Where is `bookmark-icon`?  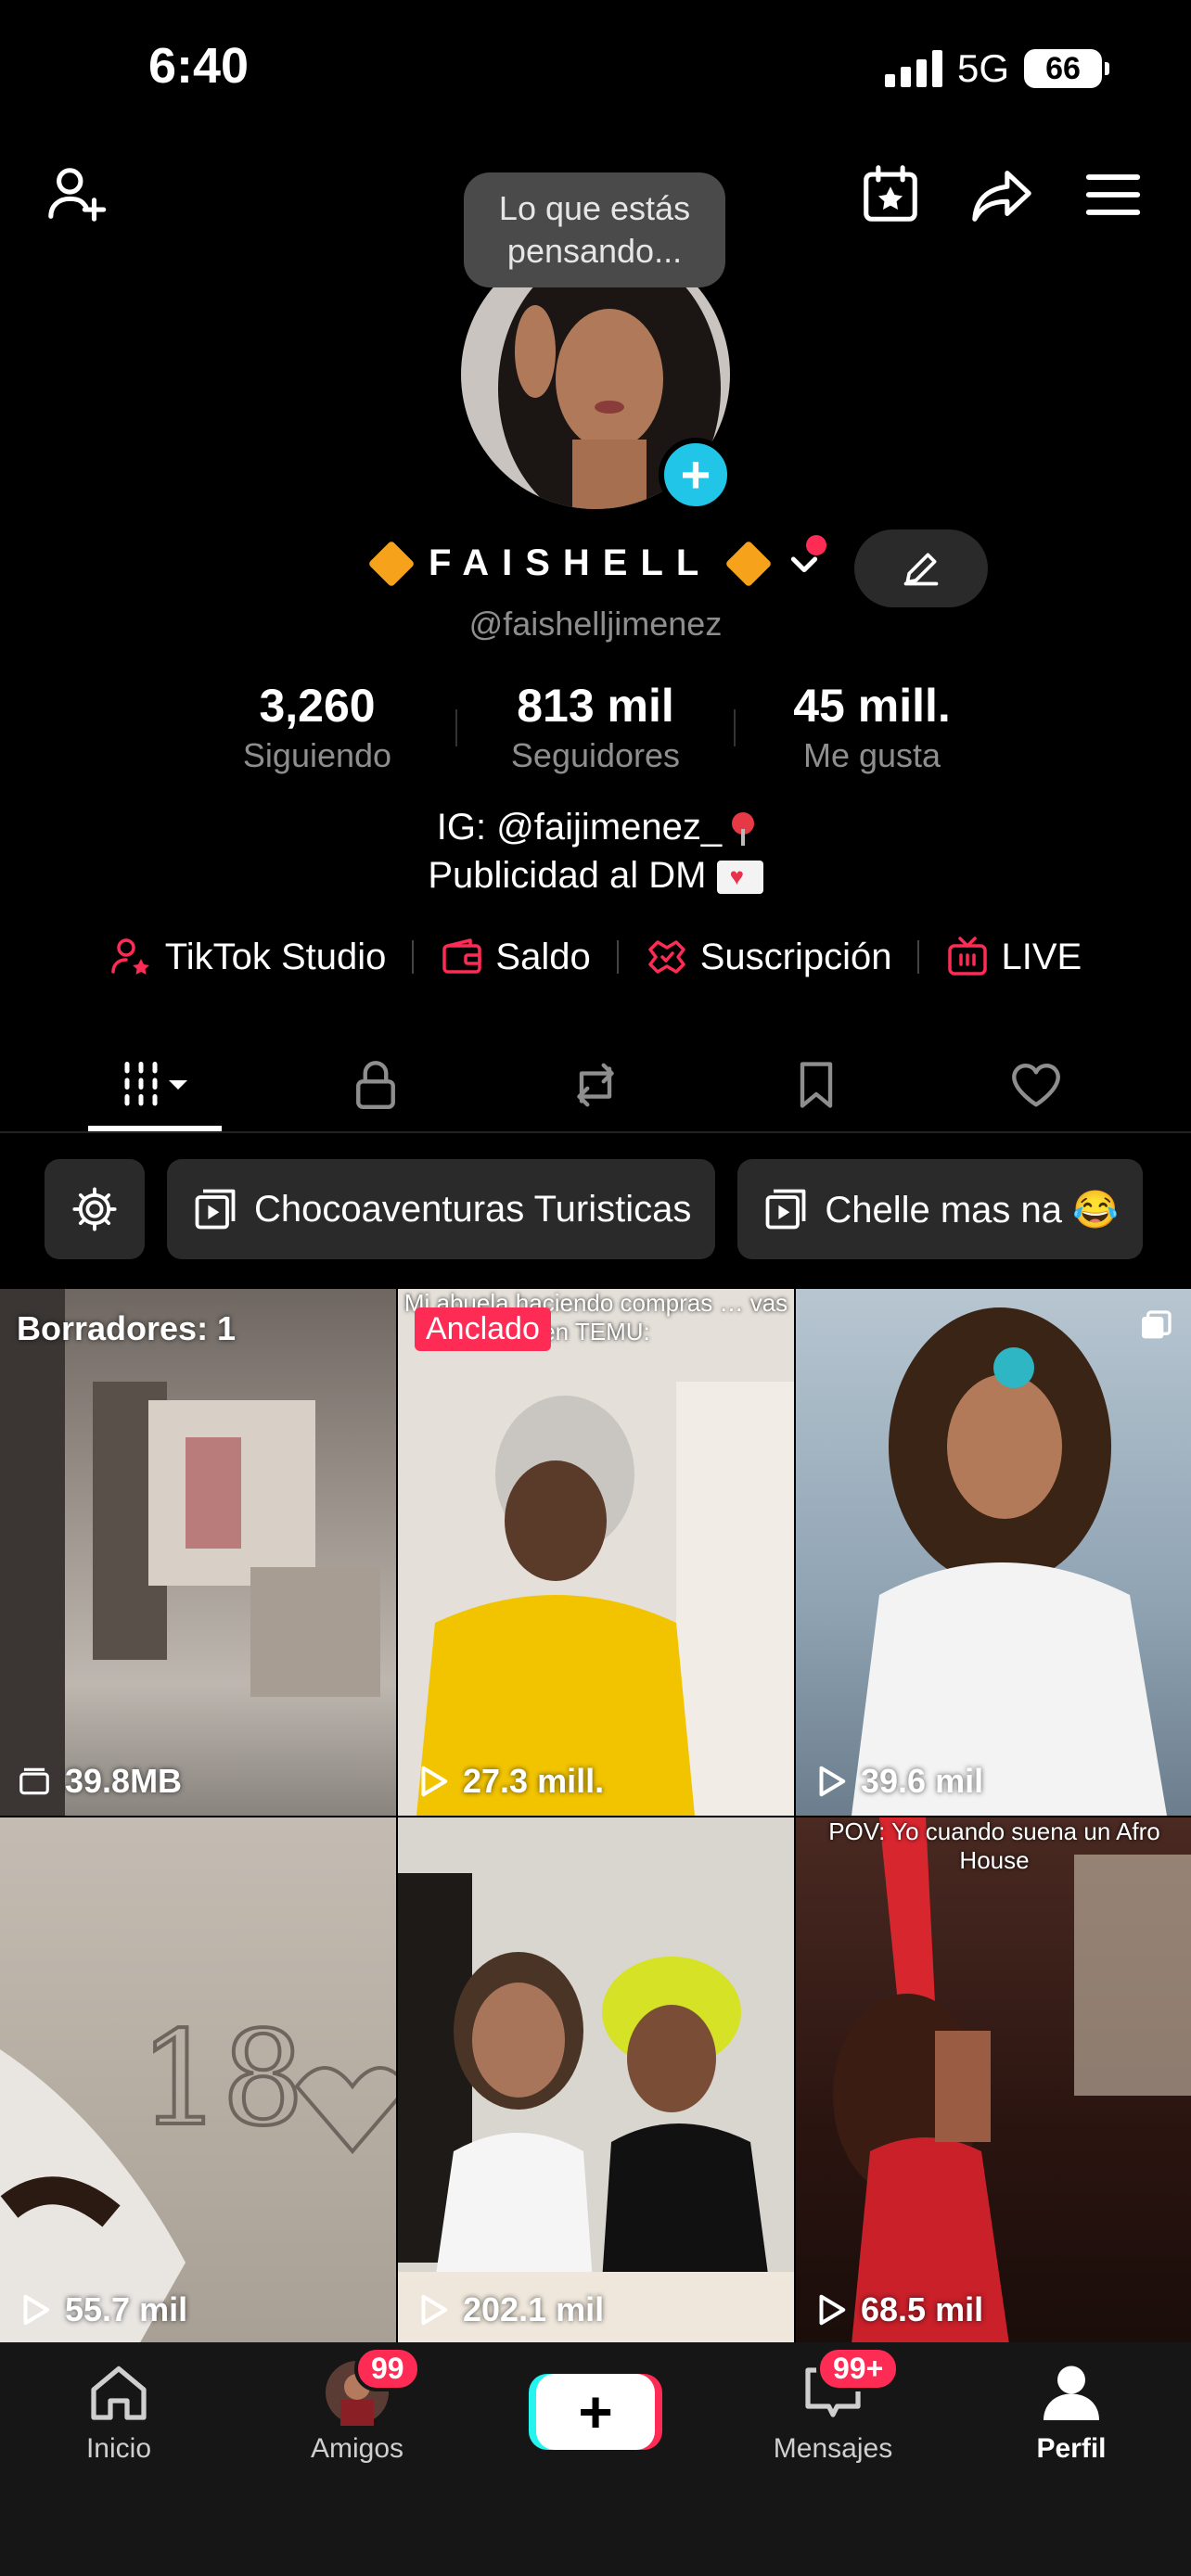
bookmark-icon is located at coordinates (816, 1085).